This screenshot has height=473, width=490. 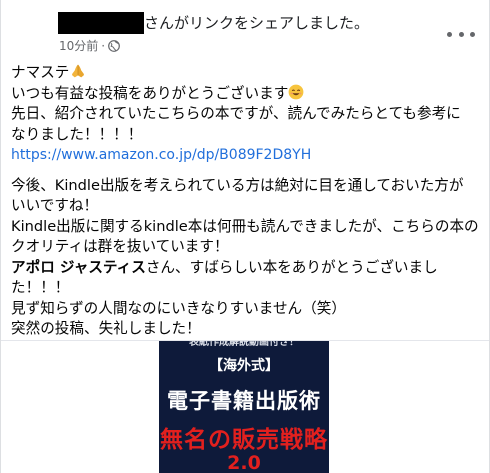 What do you see at coordinates (40, 287) in the screenshot?
I see `post-line: た！！！` at bounding box center [40, 287].